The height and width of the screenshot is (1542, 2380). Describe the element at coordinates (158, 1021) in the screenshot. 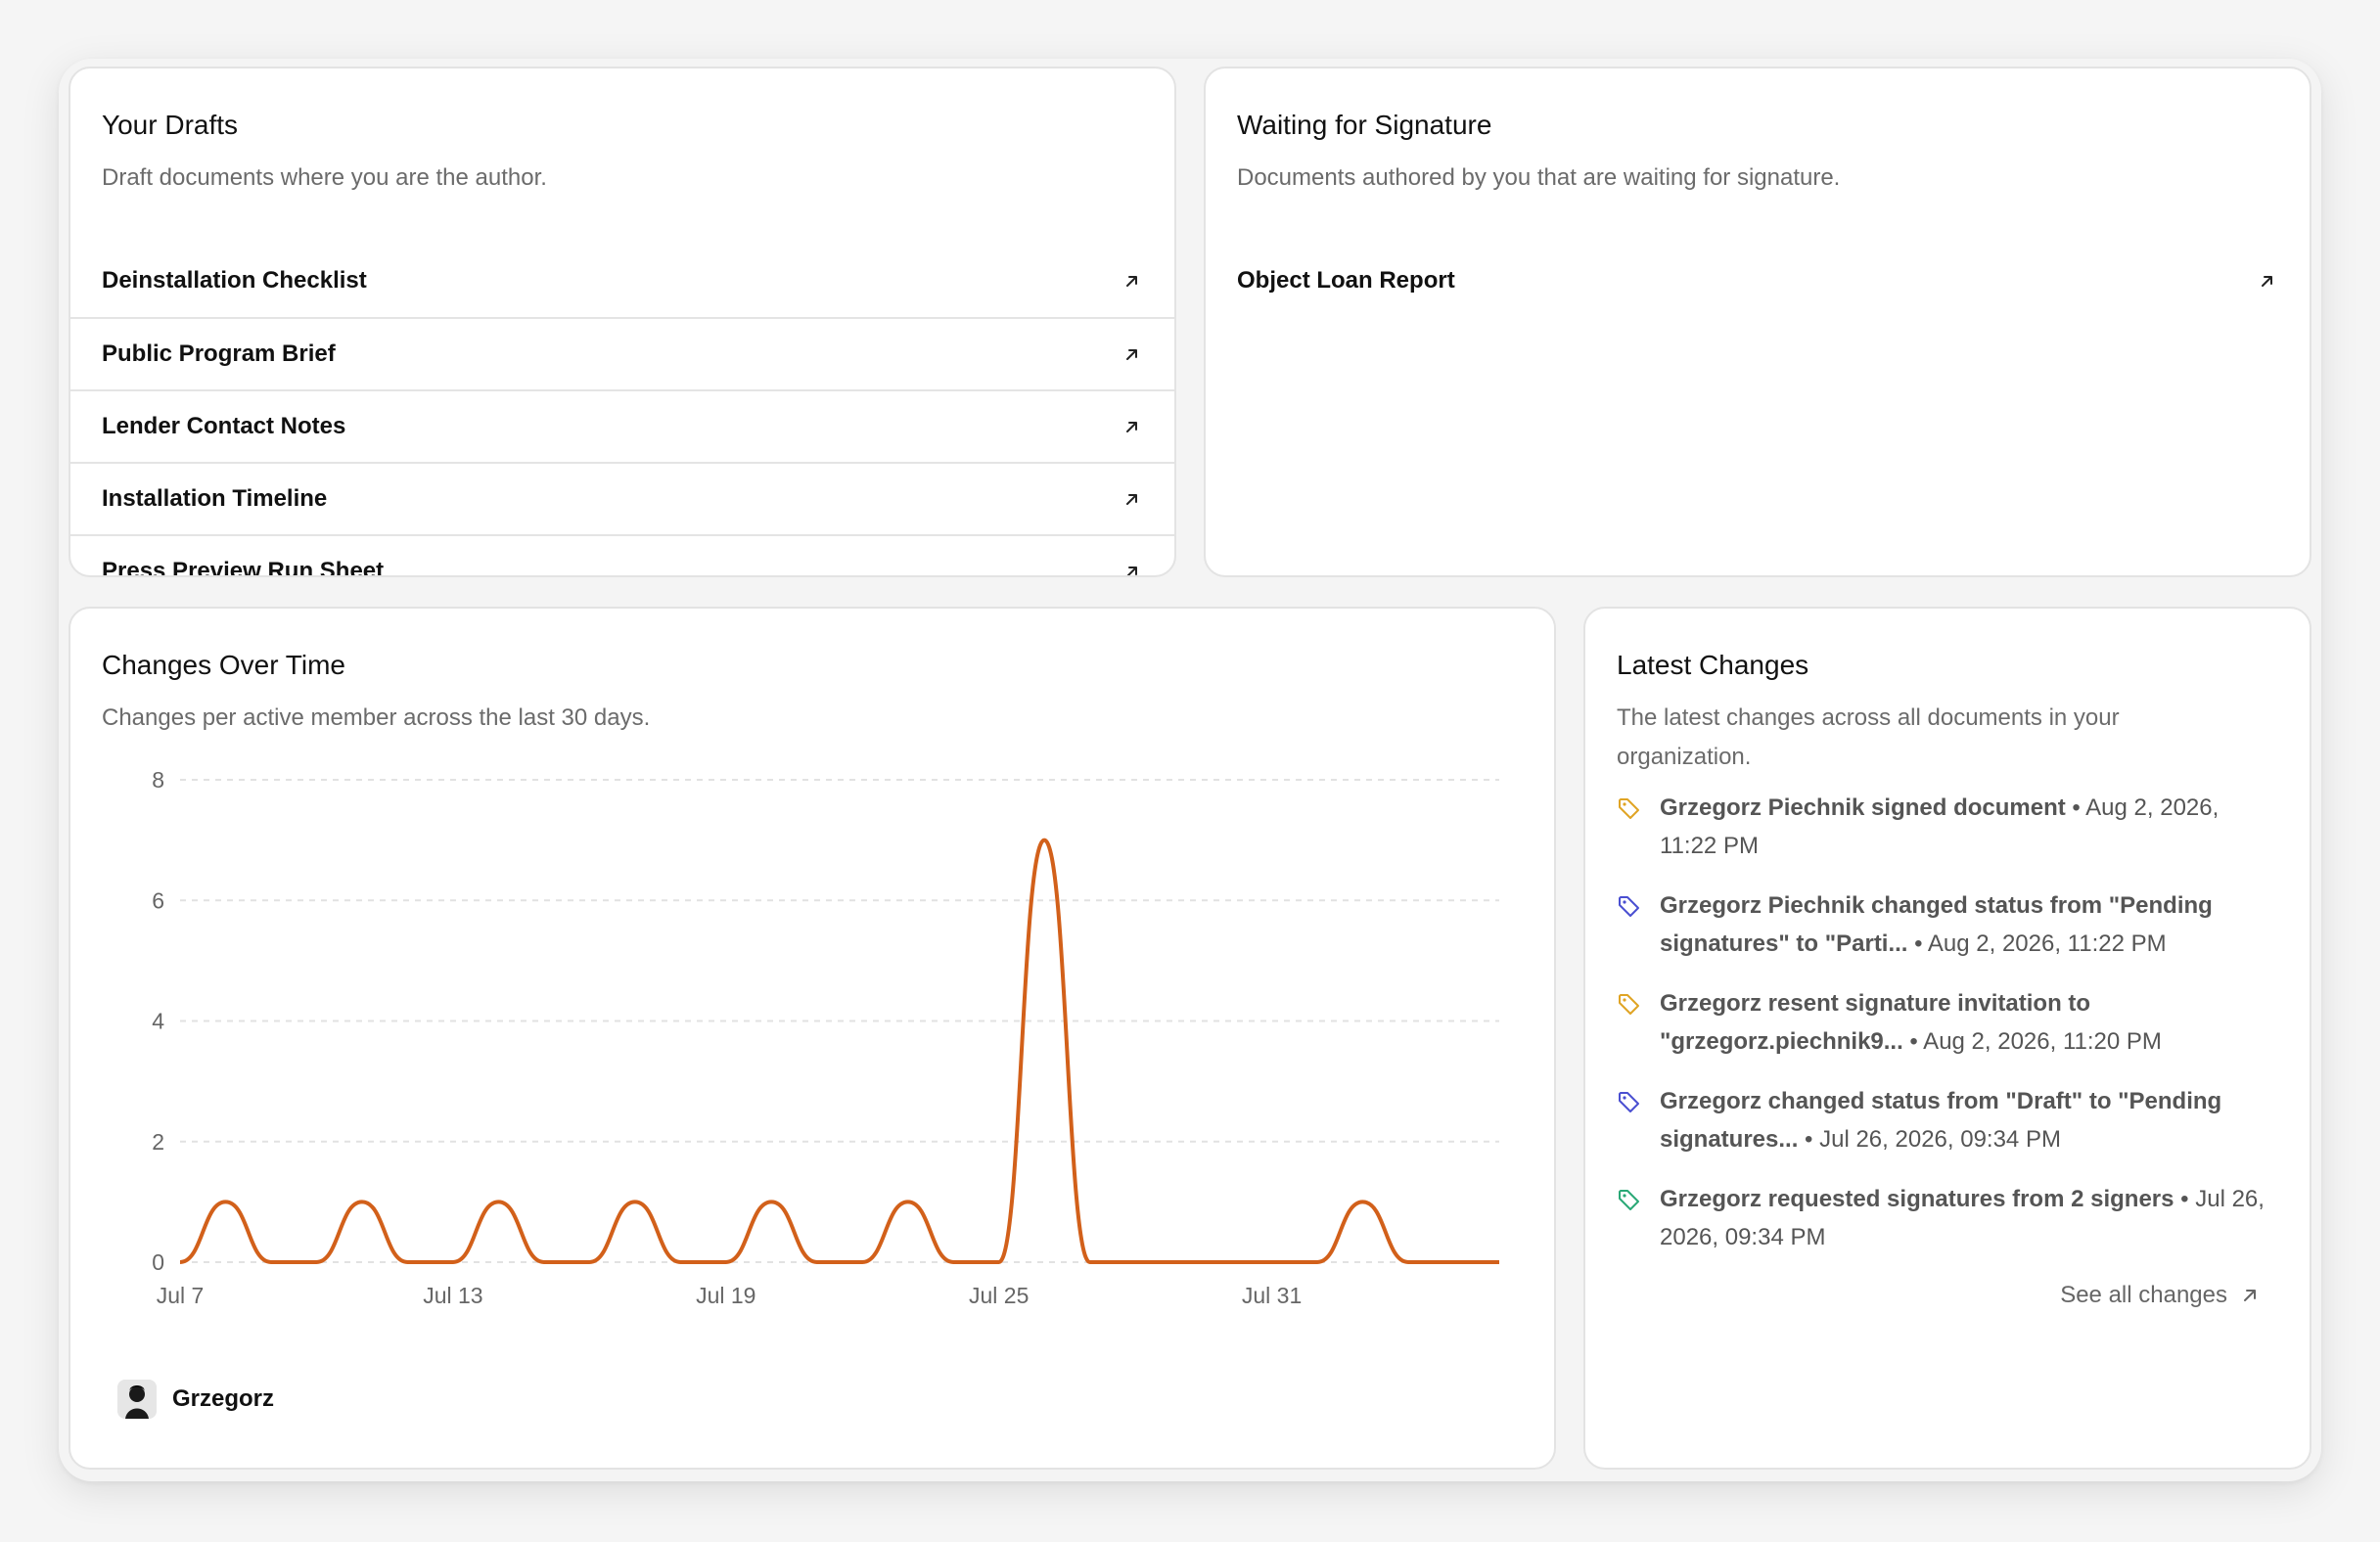

I see `y-tick-label: 4` at that location.